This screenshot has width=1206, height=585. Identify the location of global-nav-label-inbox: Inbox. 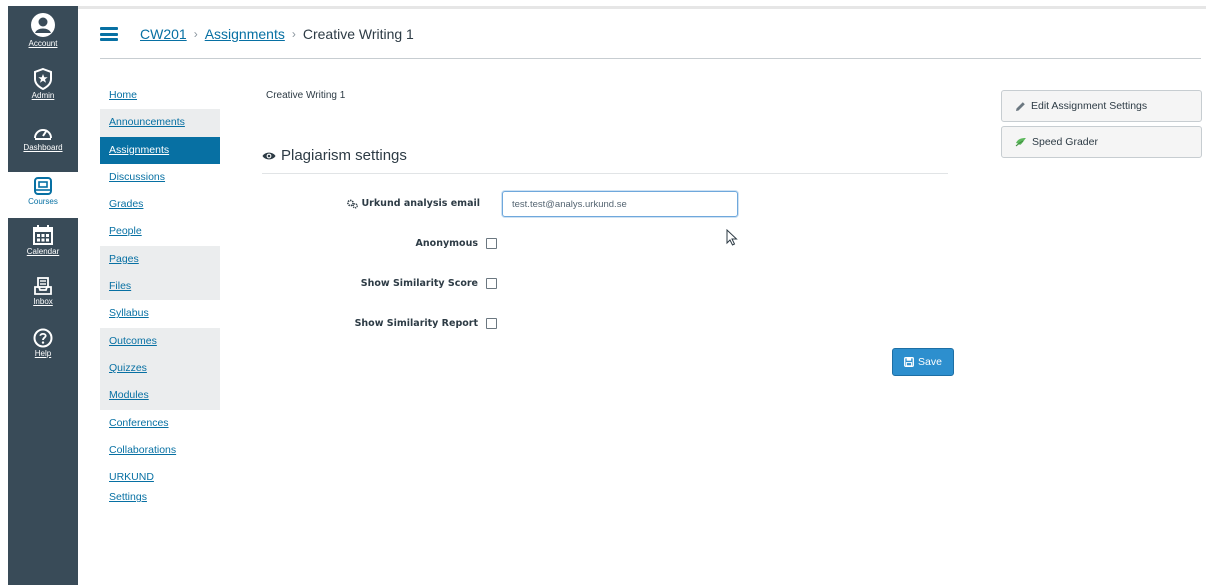
(43, 301).